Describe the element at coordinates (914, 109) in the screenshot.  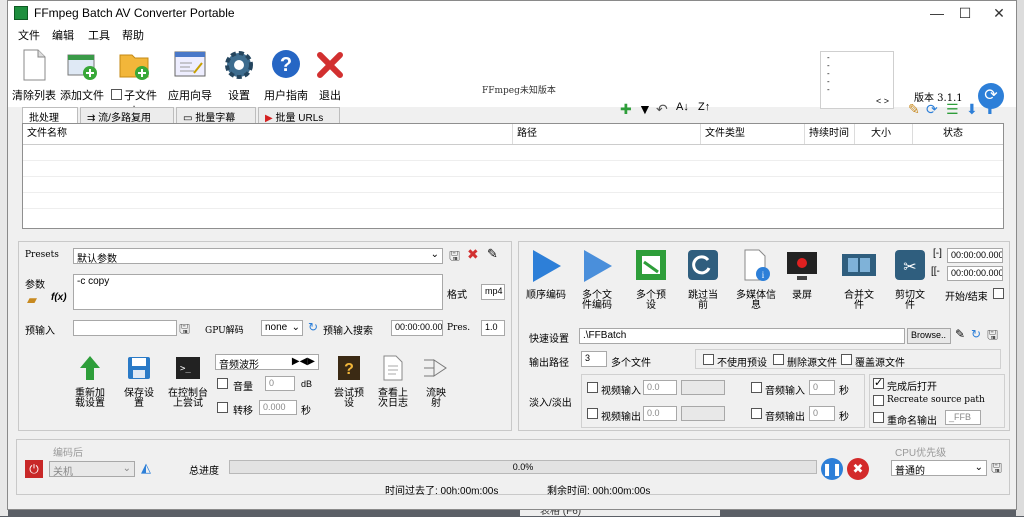
I see `broom-icon: ✎` at that location.